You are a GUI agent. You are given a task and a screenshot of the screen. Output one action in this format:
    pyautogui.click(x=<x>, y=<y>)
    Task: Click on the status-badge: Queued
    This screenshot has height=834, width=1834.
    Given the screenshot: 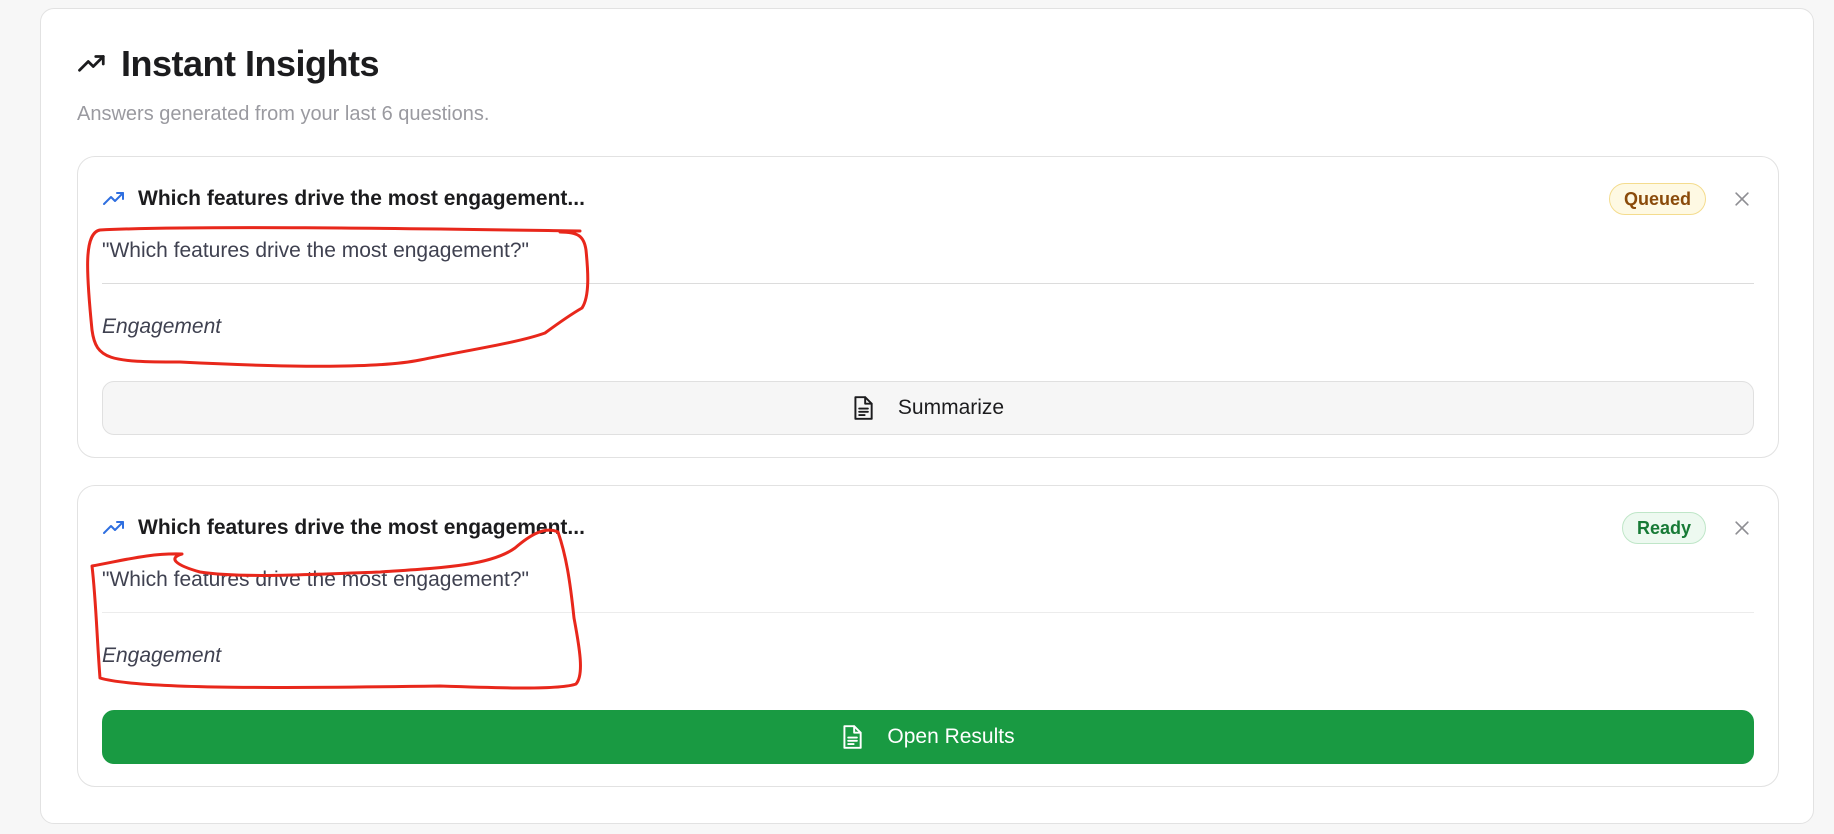 What is the action you would take?
    pyautogui.click(x=1657, y=199)
    